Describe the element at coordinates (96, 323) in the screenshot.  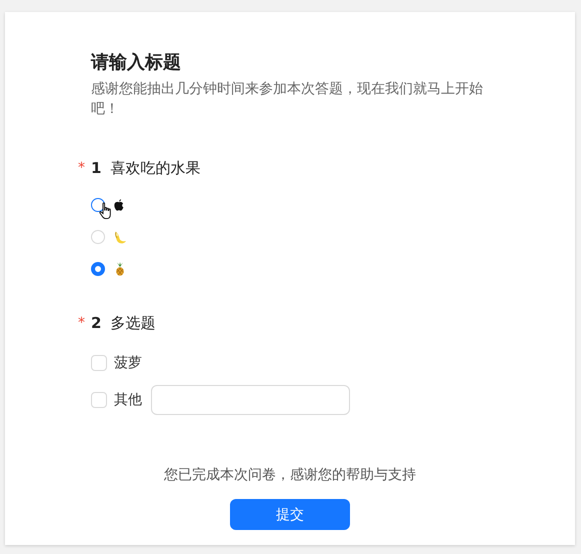
I see `question-number: 2` at that location.